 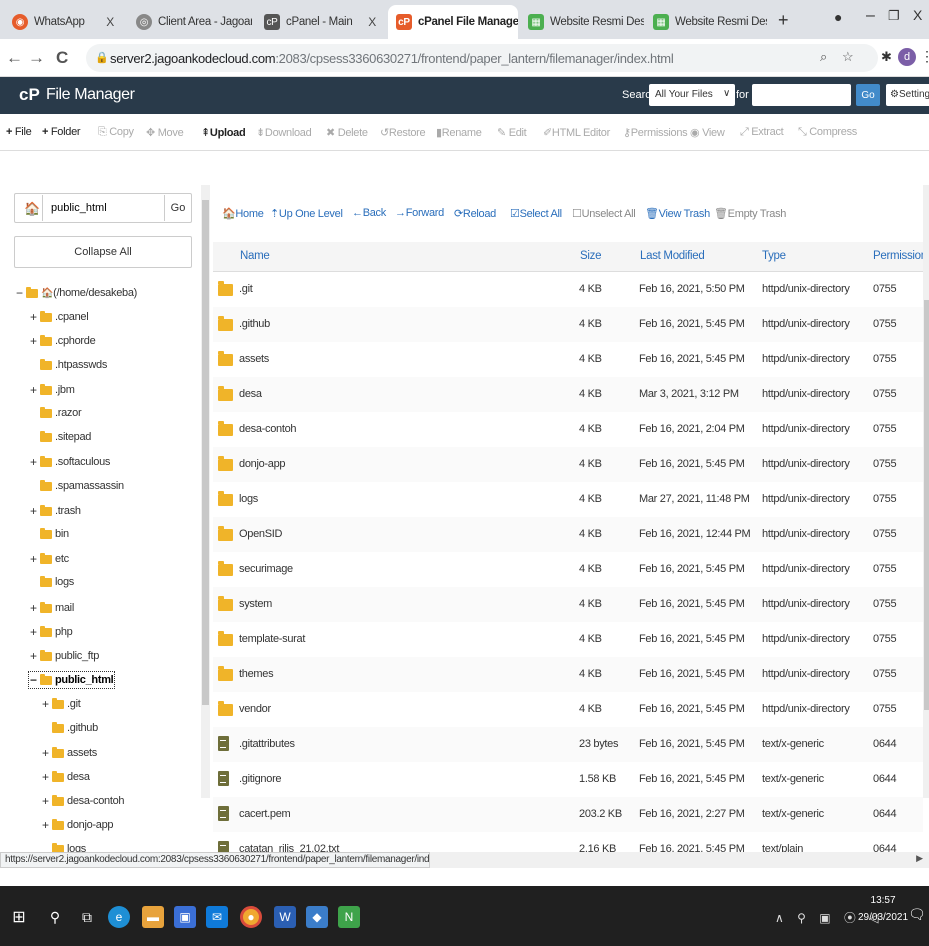 I want to click on up-one-level-button: ⇡Up One Level, so click(x=306, y=213).